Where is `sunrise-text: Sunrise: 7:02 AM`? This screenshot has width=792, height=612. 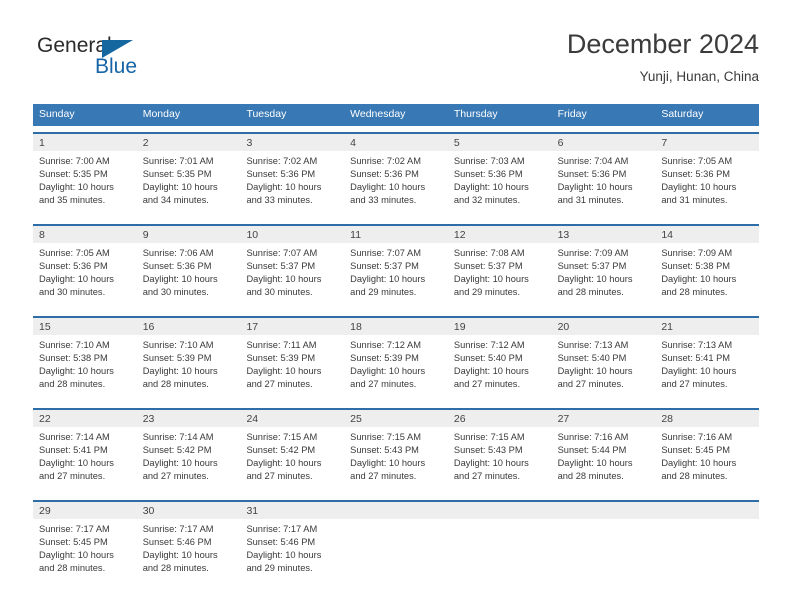
sunrise-text: Sunrise: 7:02 AM is located at coordinates (385, 161).